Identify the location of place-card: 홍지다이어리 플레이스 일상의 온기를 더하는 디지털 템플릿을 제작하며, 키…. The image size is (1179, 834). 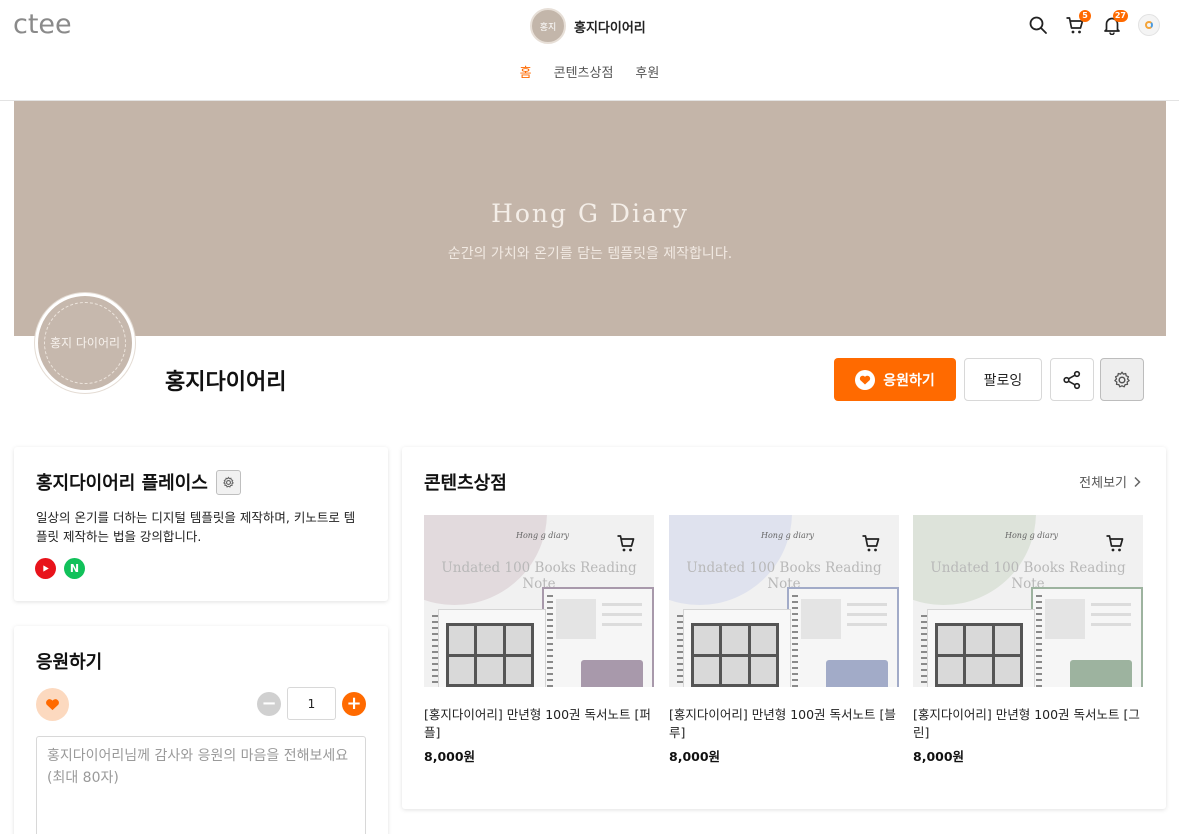
(201, 524).